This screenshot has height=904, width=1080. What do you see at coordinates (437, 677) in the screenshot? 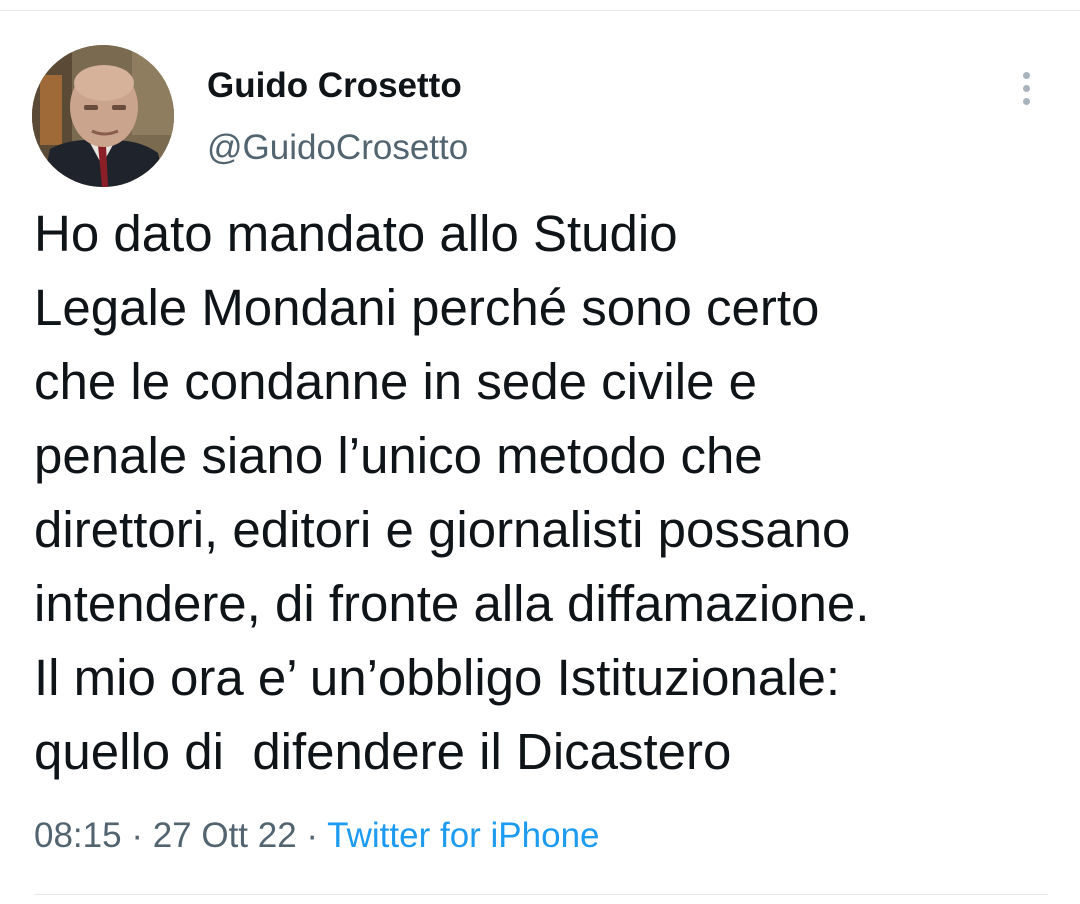
I see `tweet-text-line: Il mio ora e’ un’obbligo Istituzionale:` at bounding box center [437, 677].